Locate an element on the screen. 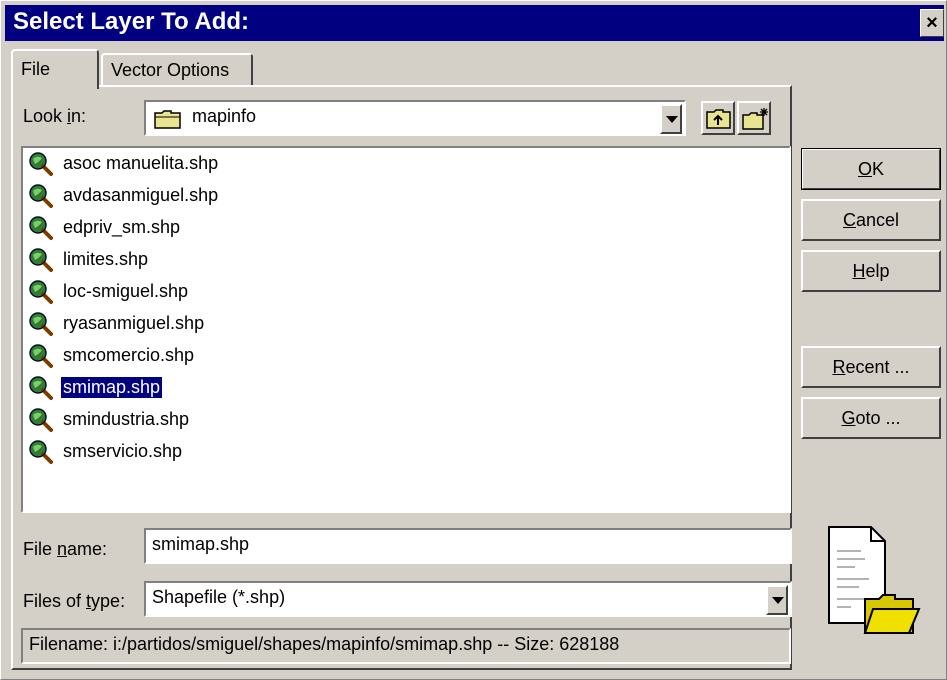 Image resolution: width=947 pixels, height=680 pixels. file-name-text: ryasanmiguel.shp is located at coordinates (134, 323).